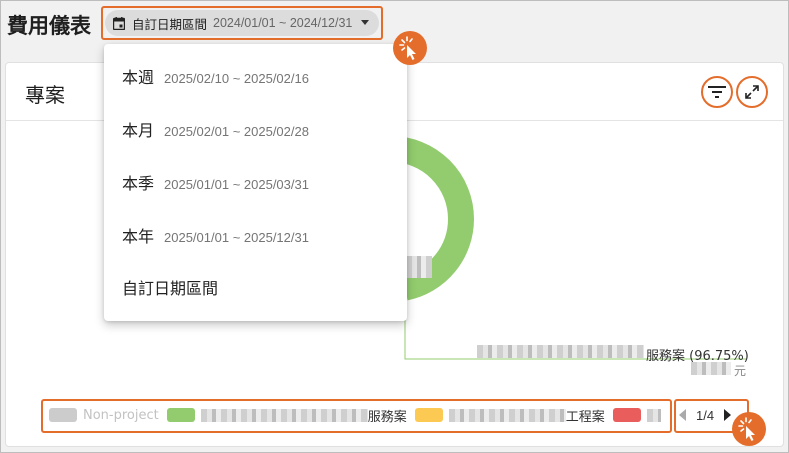  What do you see at coordinates (387, 417) in the screenshot?
I see `legend-label: 服務案` at bounding box center [387, 417].